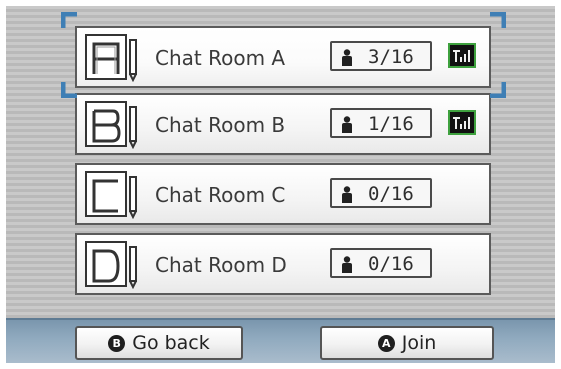 The image size is (561, 369). Describe the element at coordinates (391, 194) in the screenshot. I see `occupancy-count-c: 0/16` at that location.